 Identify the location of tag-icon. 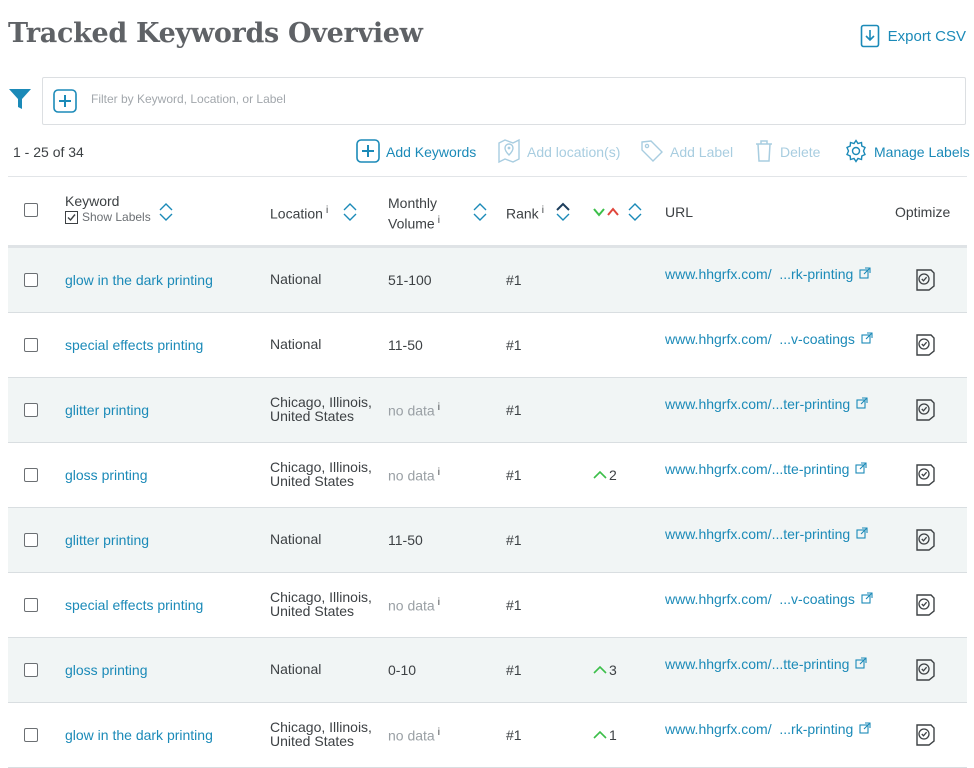
(652, 152).